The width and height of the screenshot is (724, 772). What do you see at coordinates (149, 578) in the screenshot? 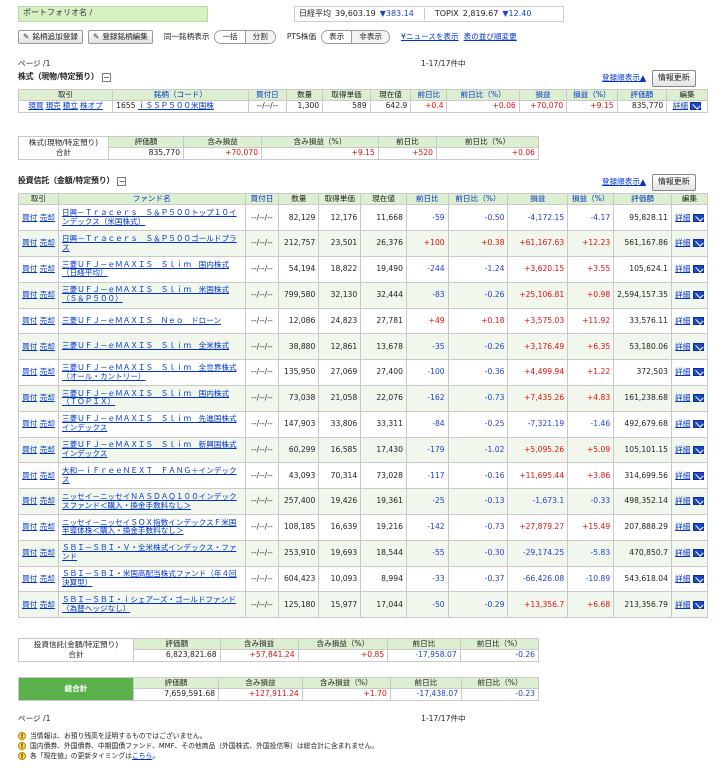
I see `fund-name-link: ＳＢＩ－ＳＢＩ・米国高配当株式ファンド（年４回決算型）` at bounding box center [149, 578].